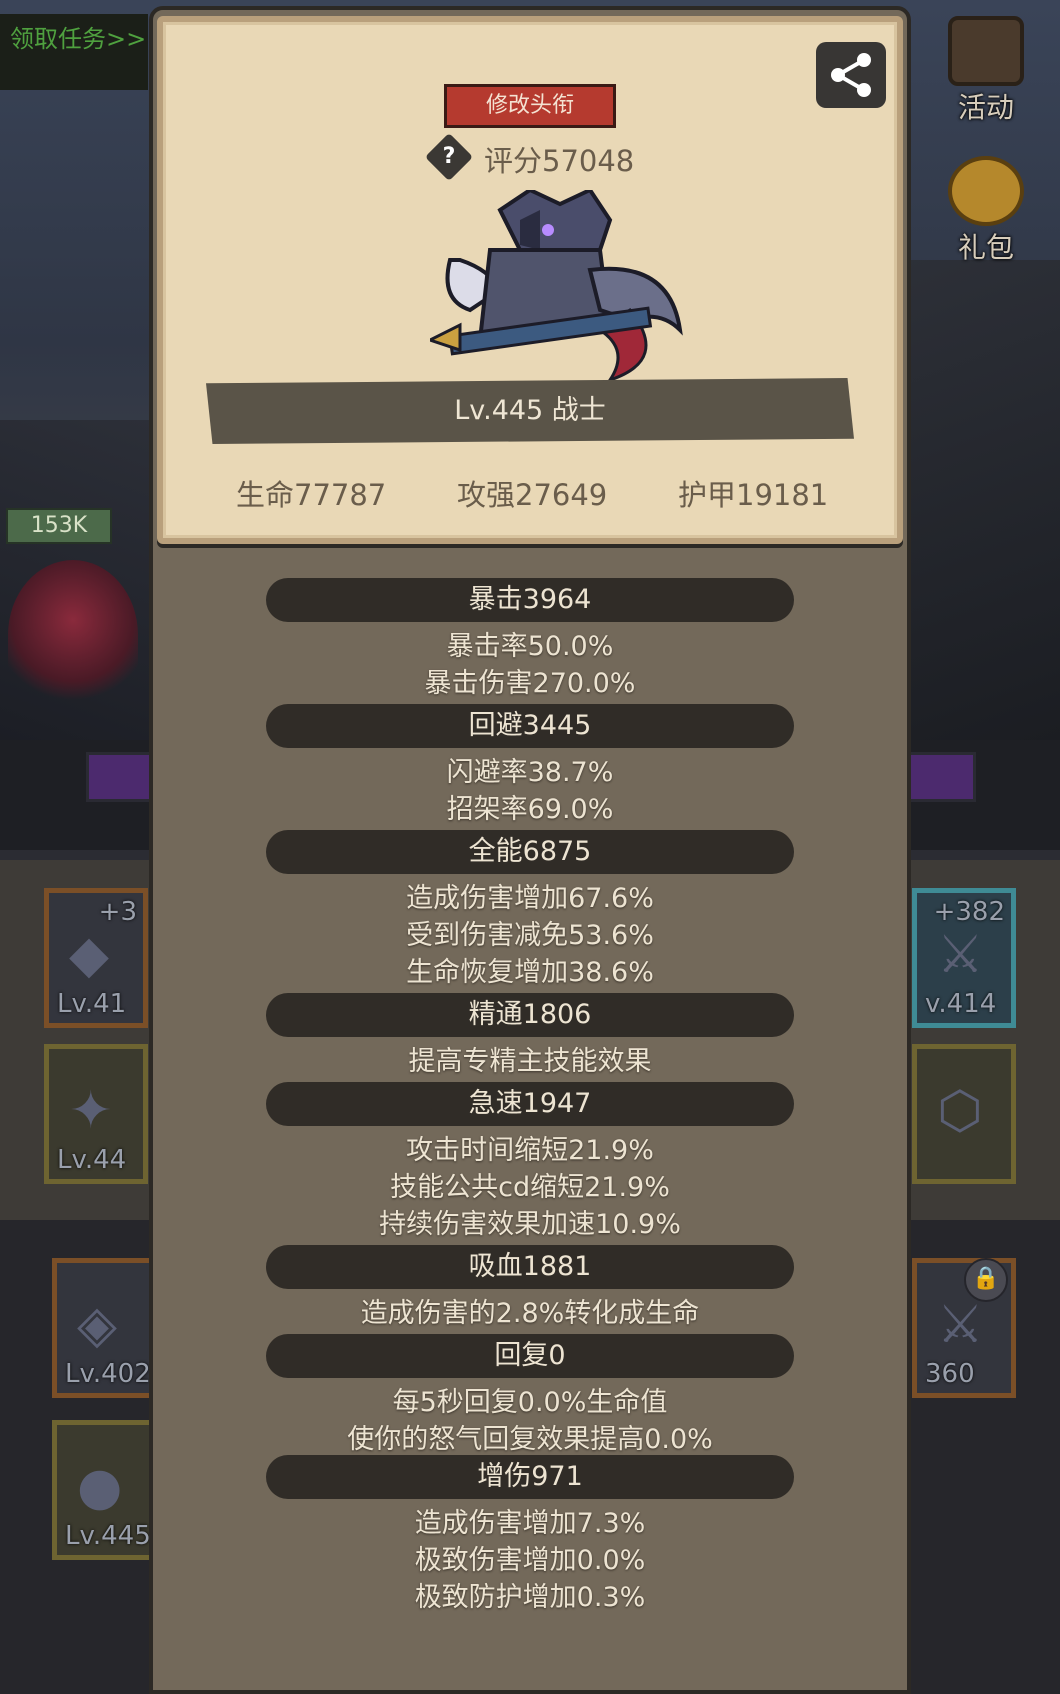 Image resolution: width=1060 pixels, height=1694 pixels. I want to click on scroll-icon, so click(986, 51).